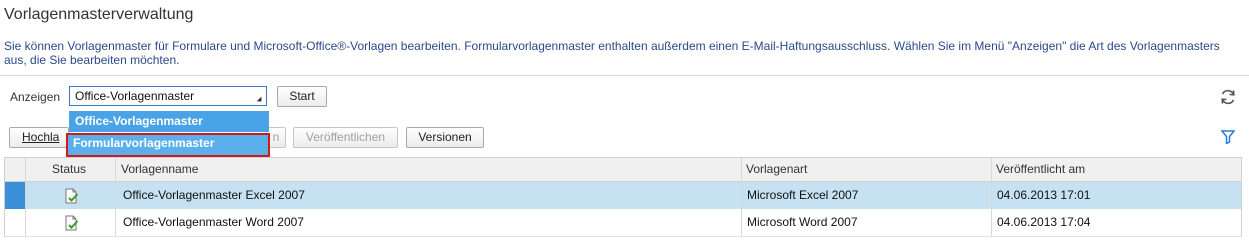  I want to click on page-title: Vorlagenmasterverwaltung, so click(99, 14).